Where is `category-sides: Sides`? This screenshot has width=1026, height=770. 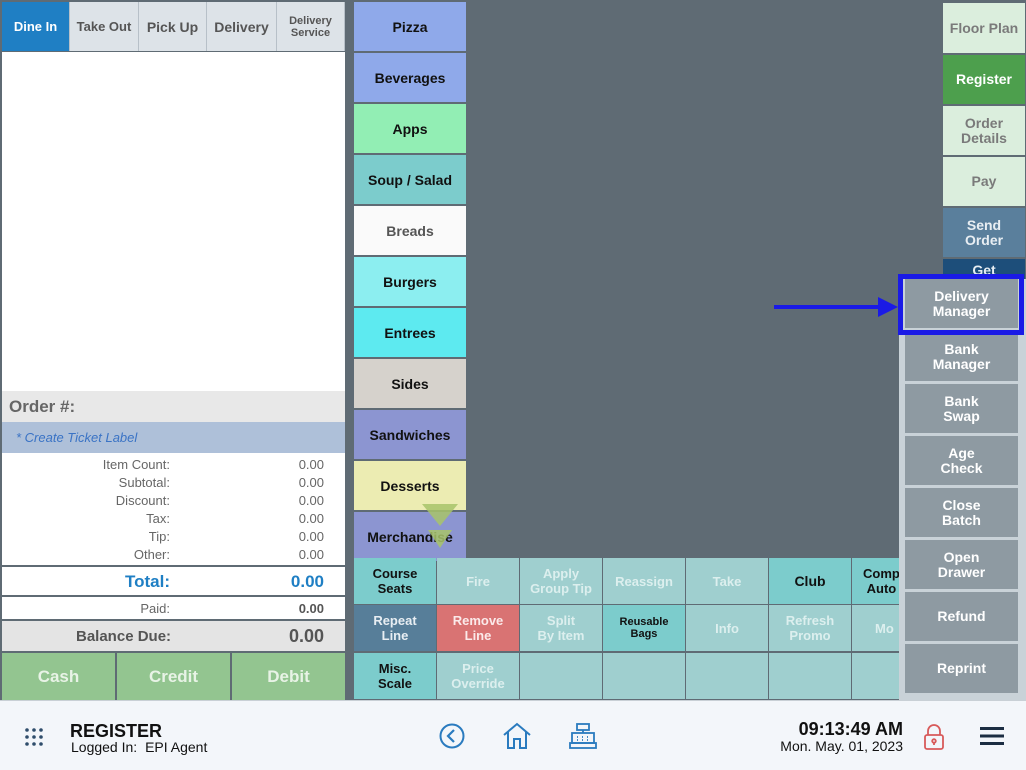 category-sides: Sides is located at coordinates (410, 383).